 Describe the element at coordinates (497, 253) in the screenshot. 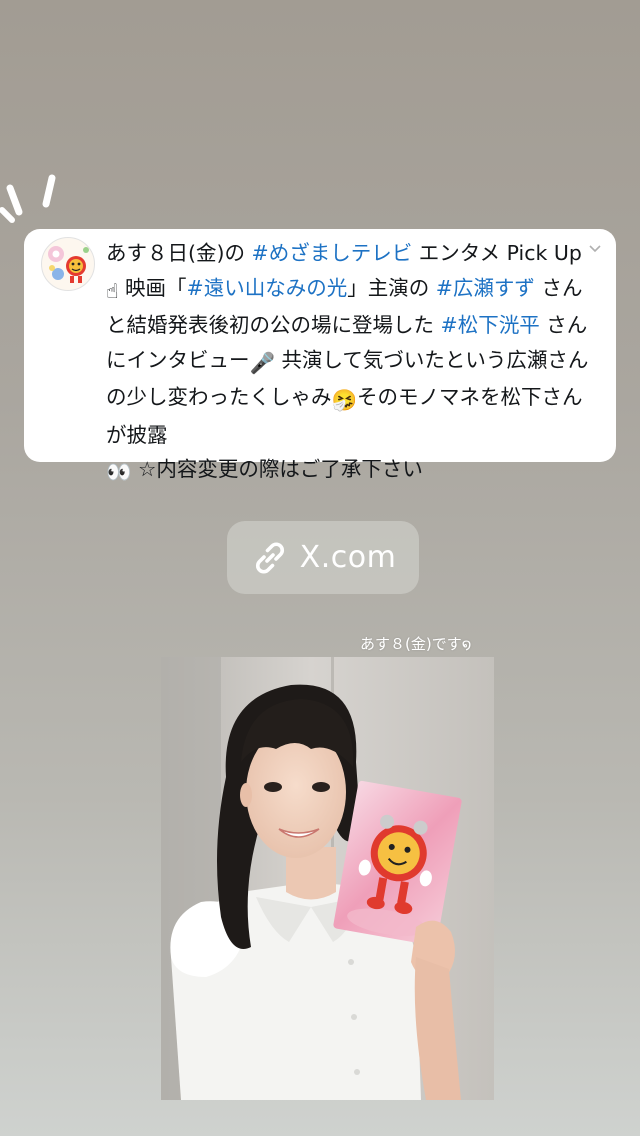

I see `post-text-segment: エンタメ Pick Up` at that location.